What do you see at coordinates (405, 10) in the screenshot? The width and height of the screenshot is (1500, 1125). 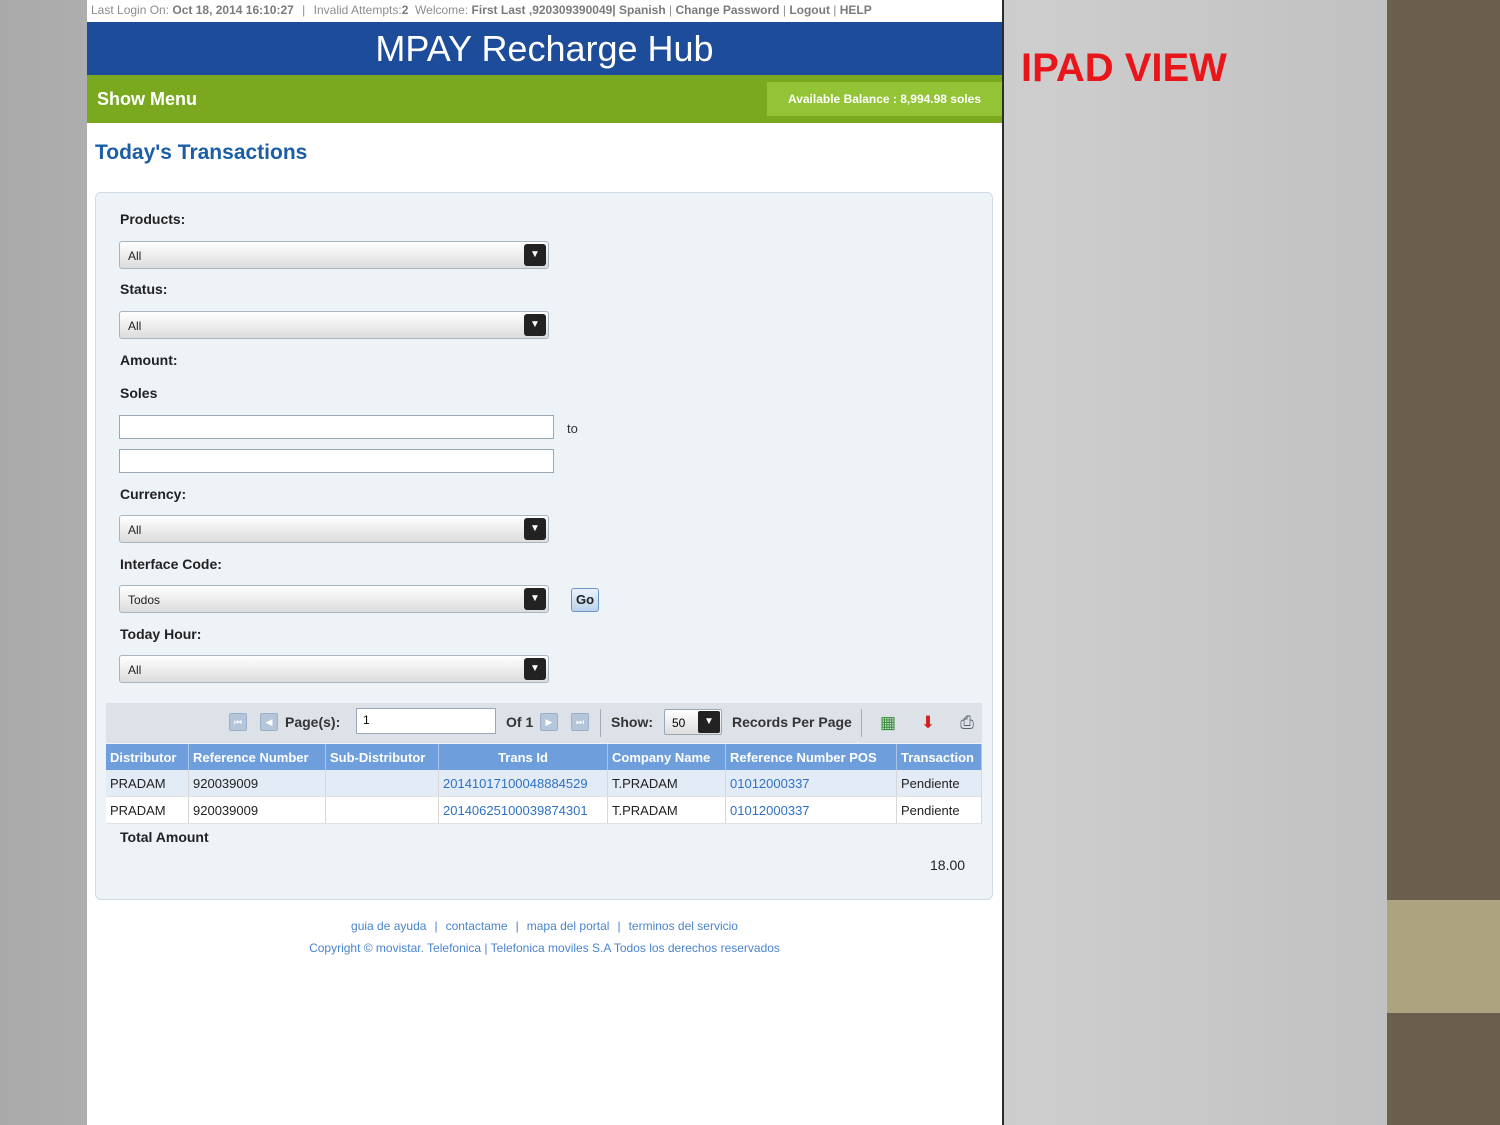 I see `invalid-attempts-value: 2` at bounding box center [405, 10].